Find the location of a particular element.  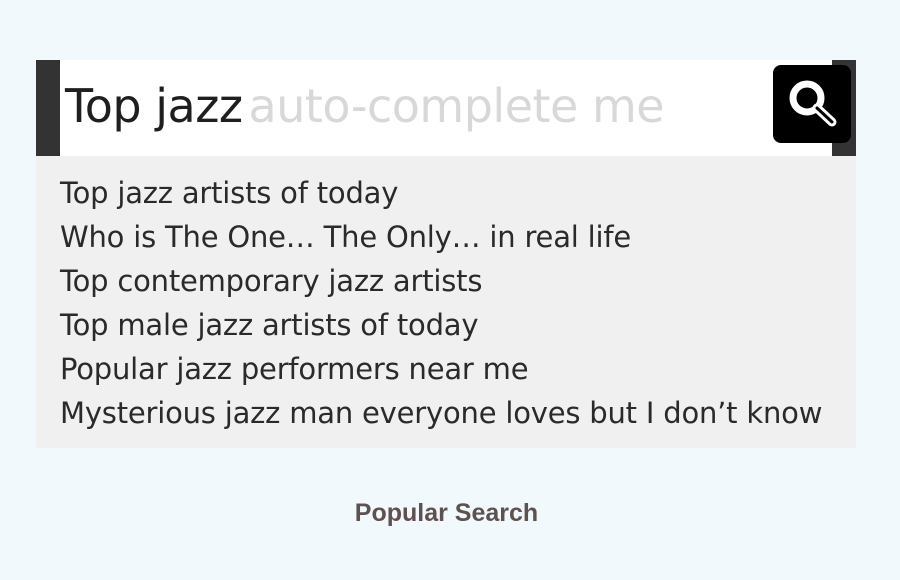

search-button is located at coordinates (812, 104).